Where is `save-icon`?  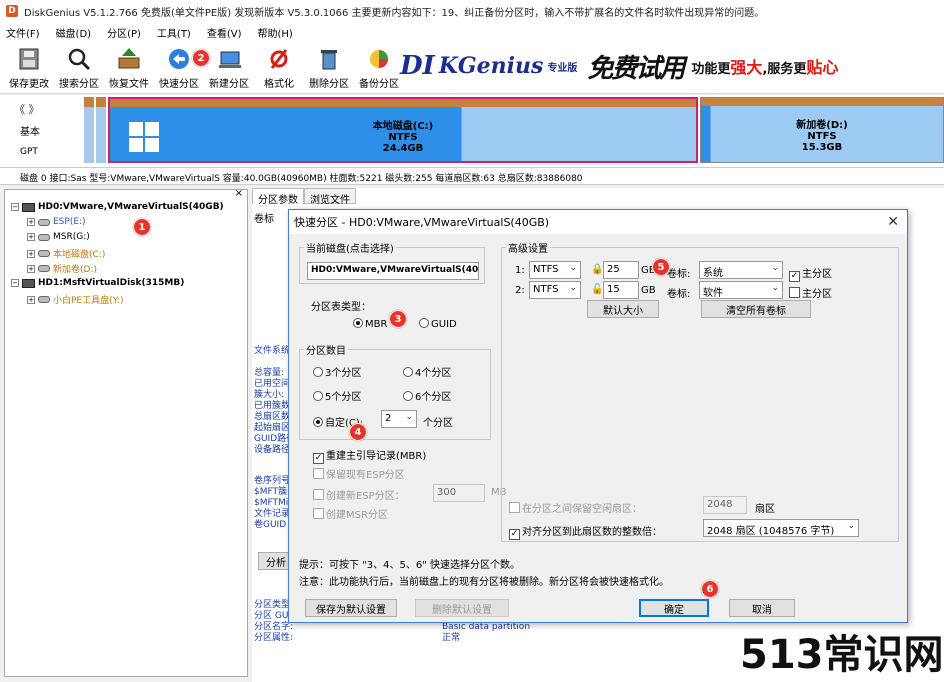
save-icon is located at coordinates (29, 59).